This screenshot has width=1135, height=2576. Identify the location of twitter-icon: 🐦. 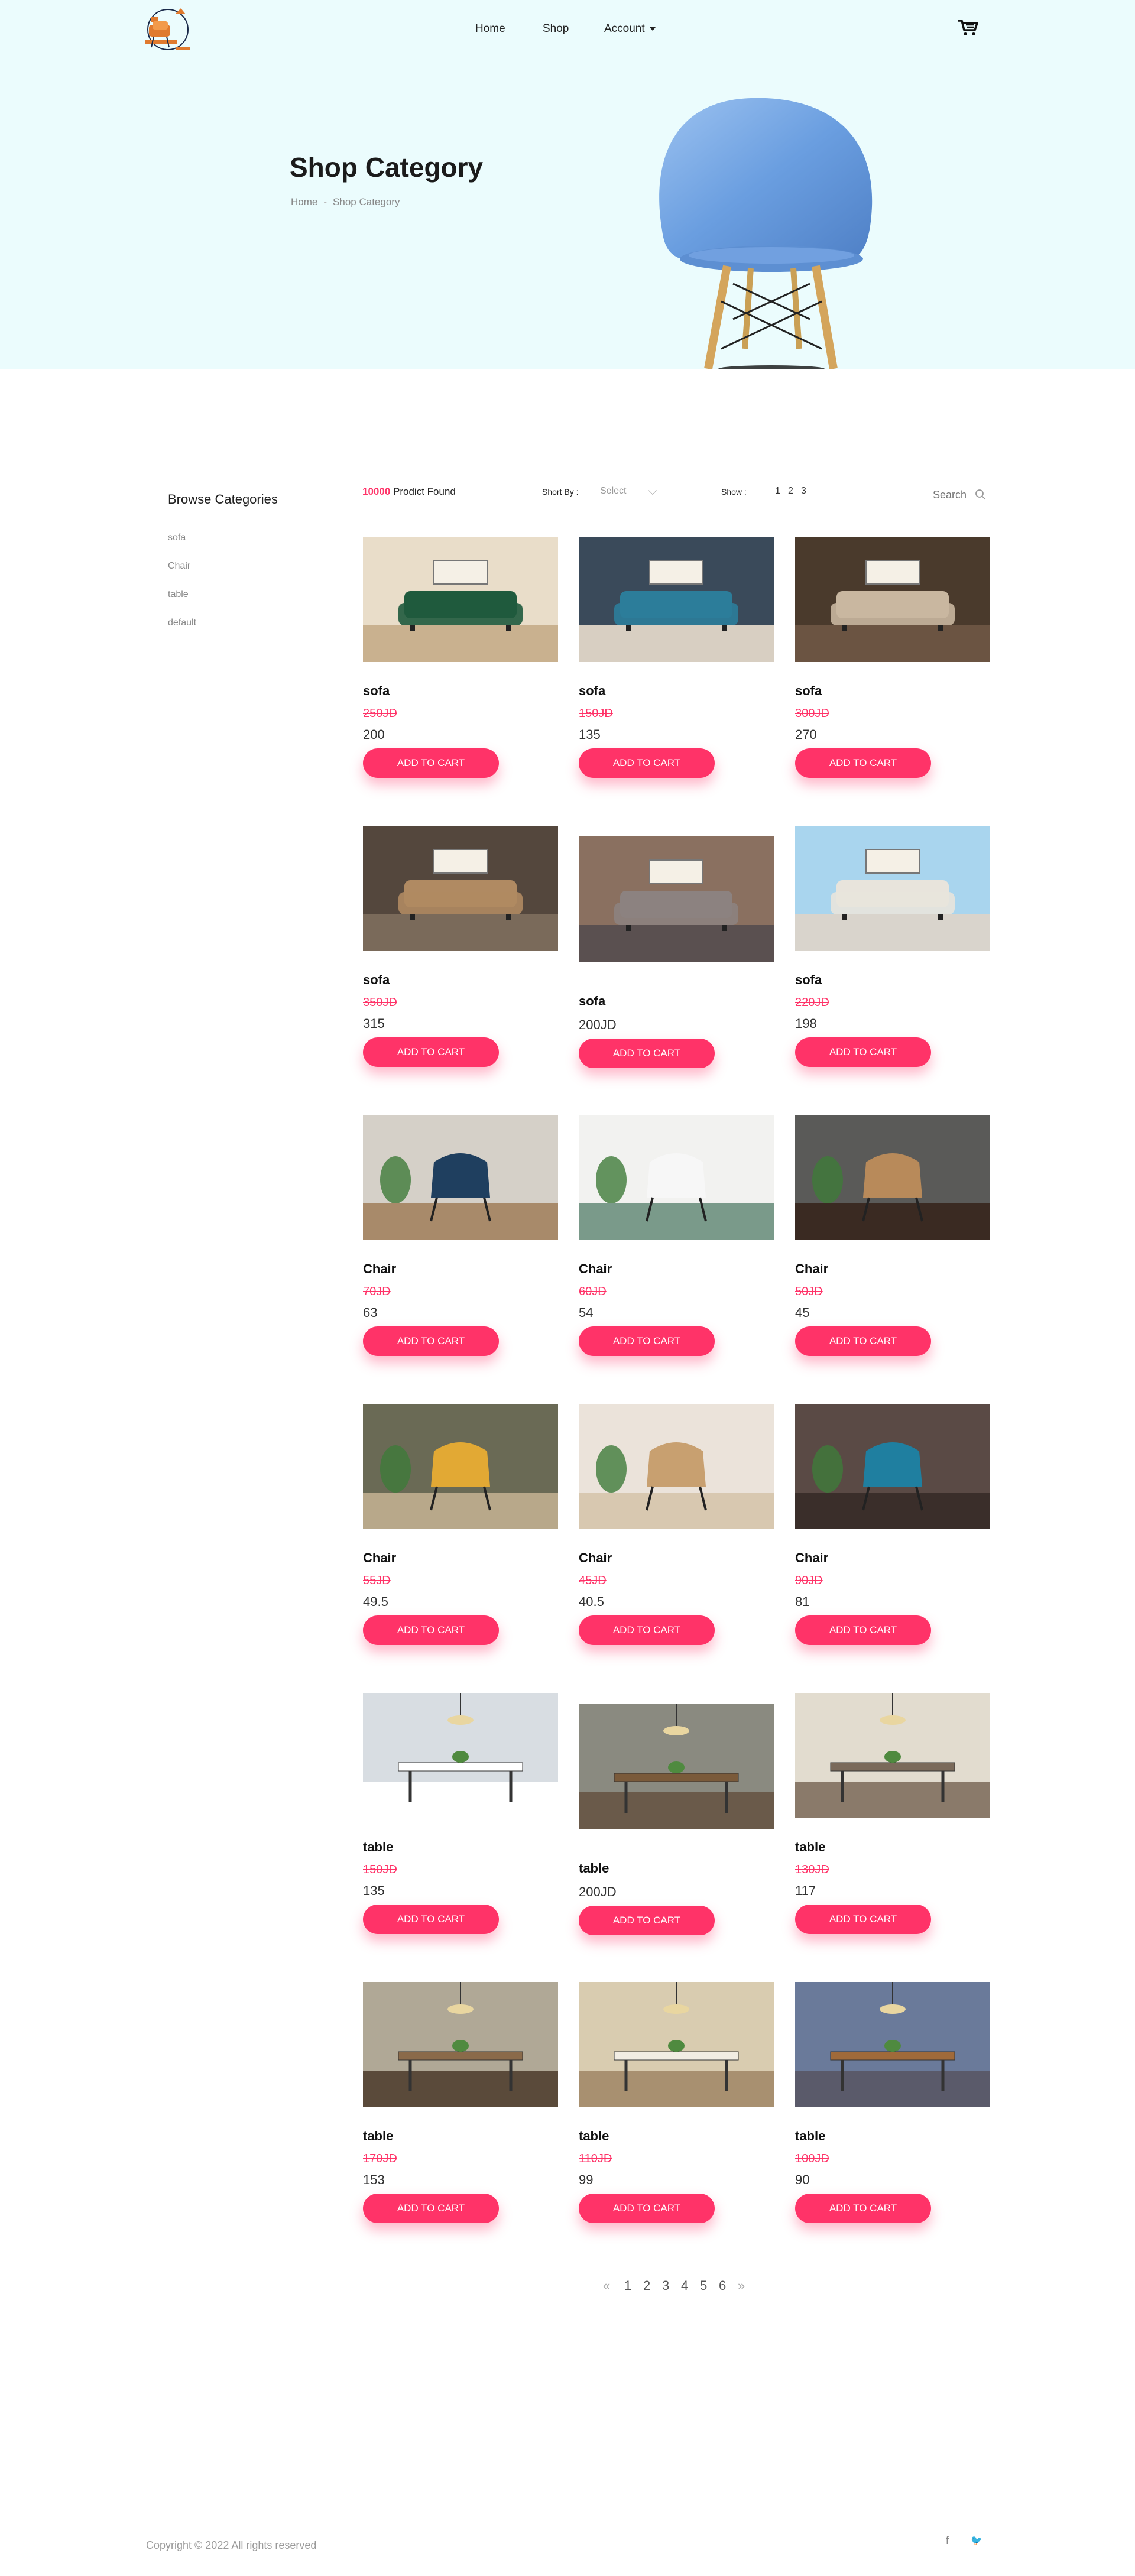
(977, 2540).